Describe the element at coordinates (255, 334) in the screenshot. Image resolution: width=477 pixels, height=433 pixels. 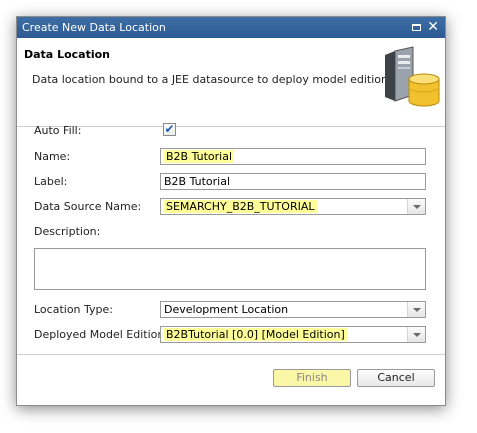
I see `deployed-model-edition-value: B2BTutorial [0.0] [Model Edition]` at that location.